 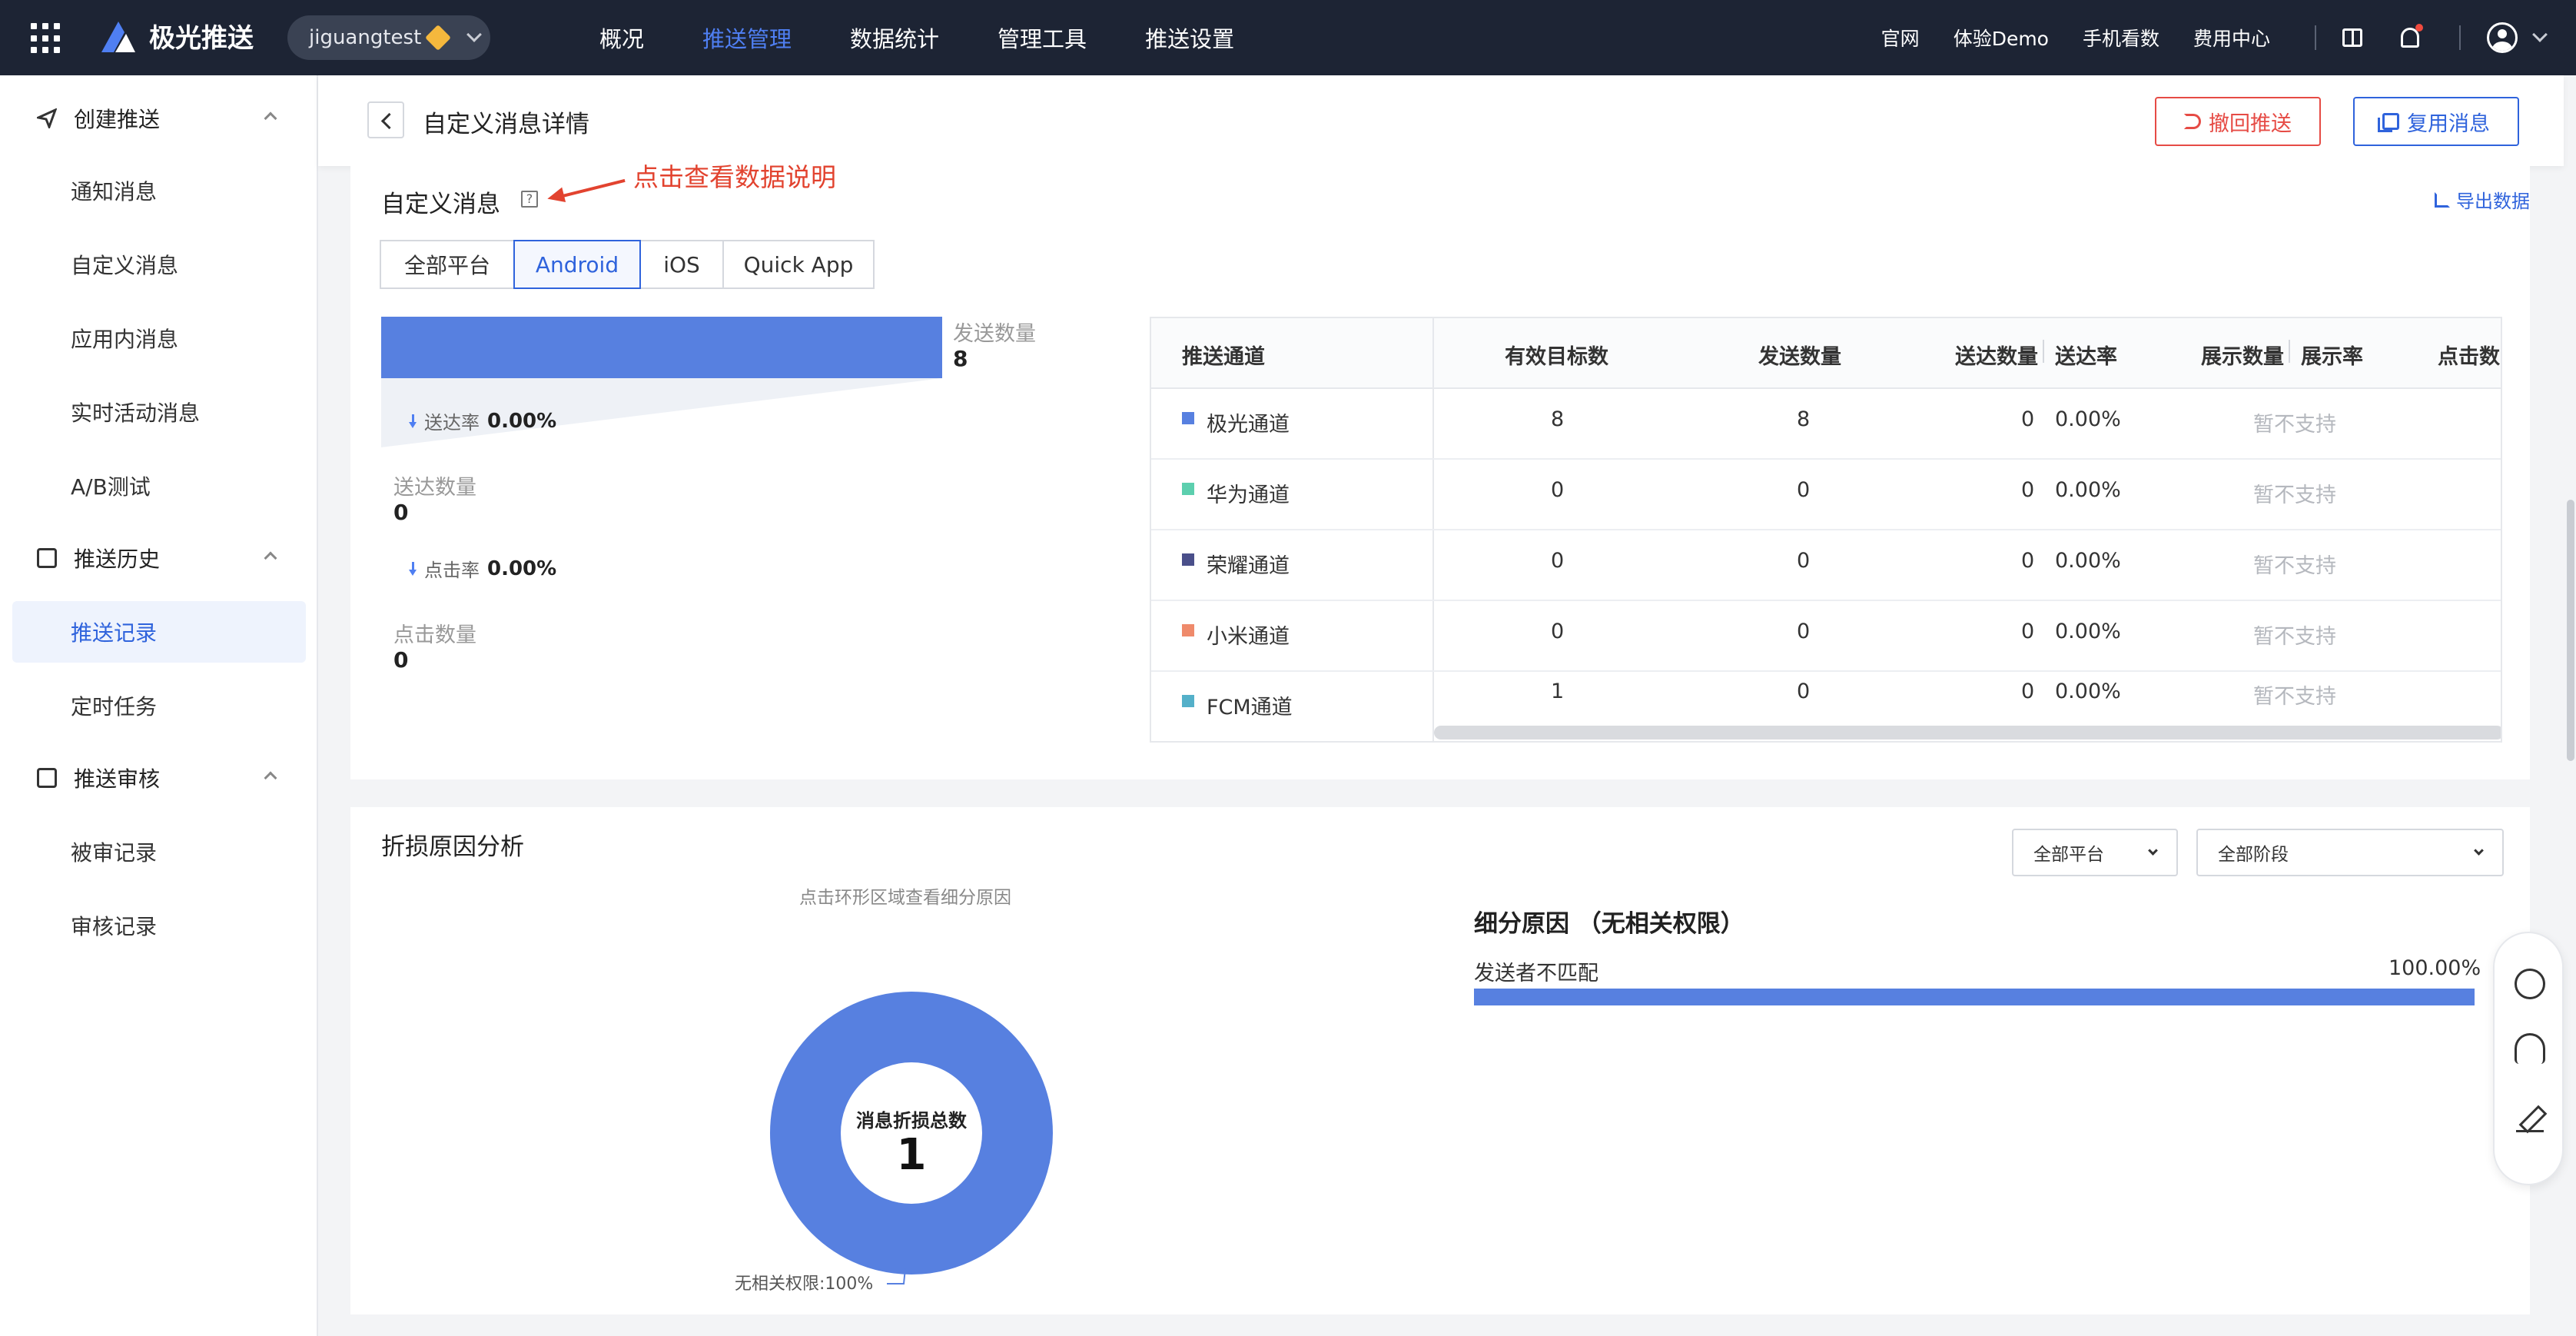 I want to click on th-targets: 有效目标数, so click(x=1556, y=357).